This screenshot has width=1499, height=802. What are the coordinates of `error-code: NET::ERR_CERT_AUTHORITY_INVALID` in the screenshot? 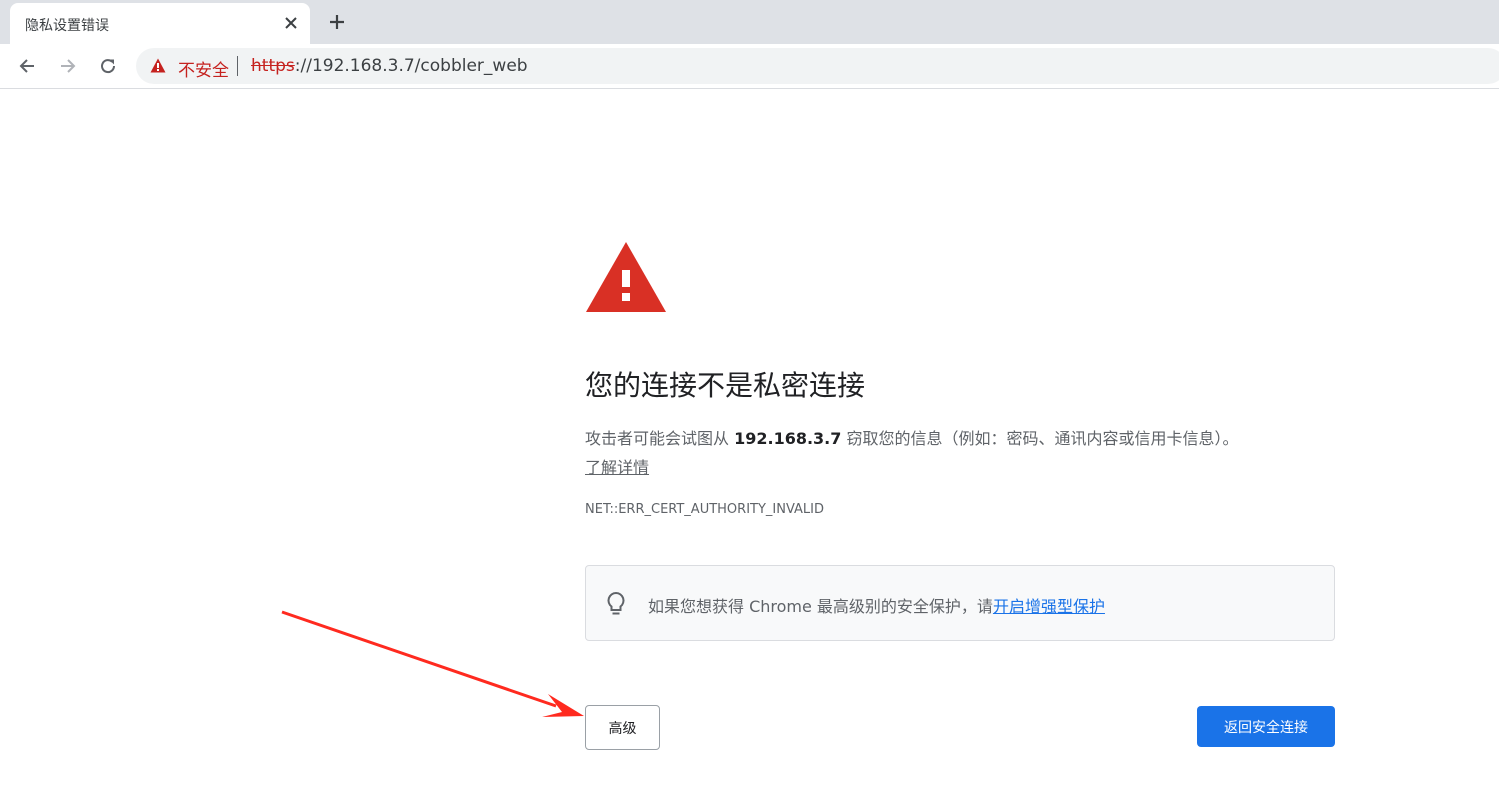 It's located at (705, 509).